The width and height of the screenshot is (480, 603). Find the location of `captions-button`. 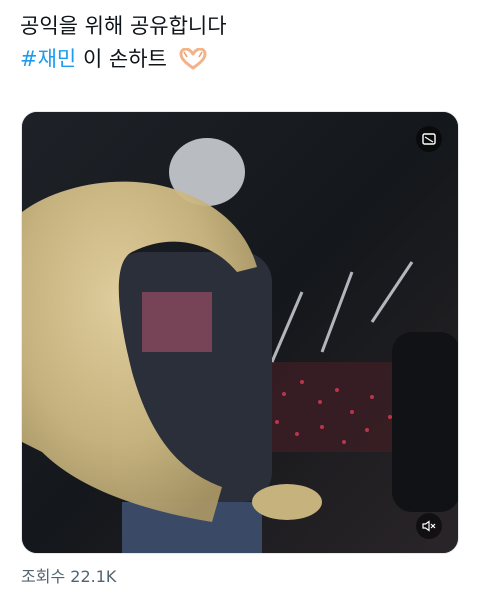

captions-button is located at coordinates (429, 139).